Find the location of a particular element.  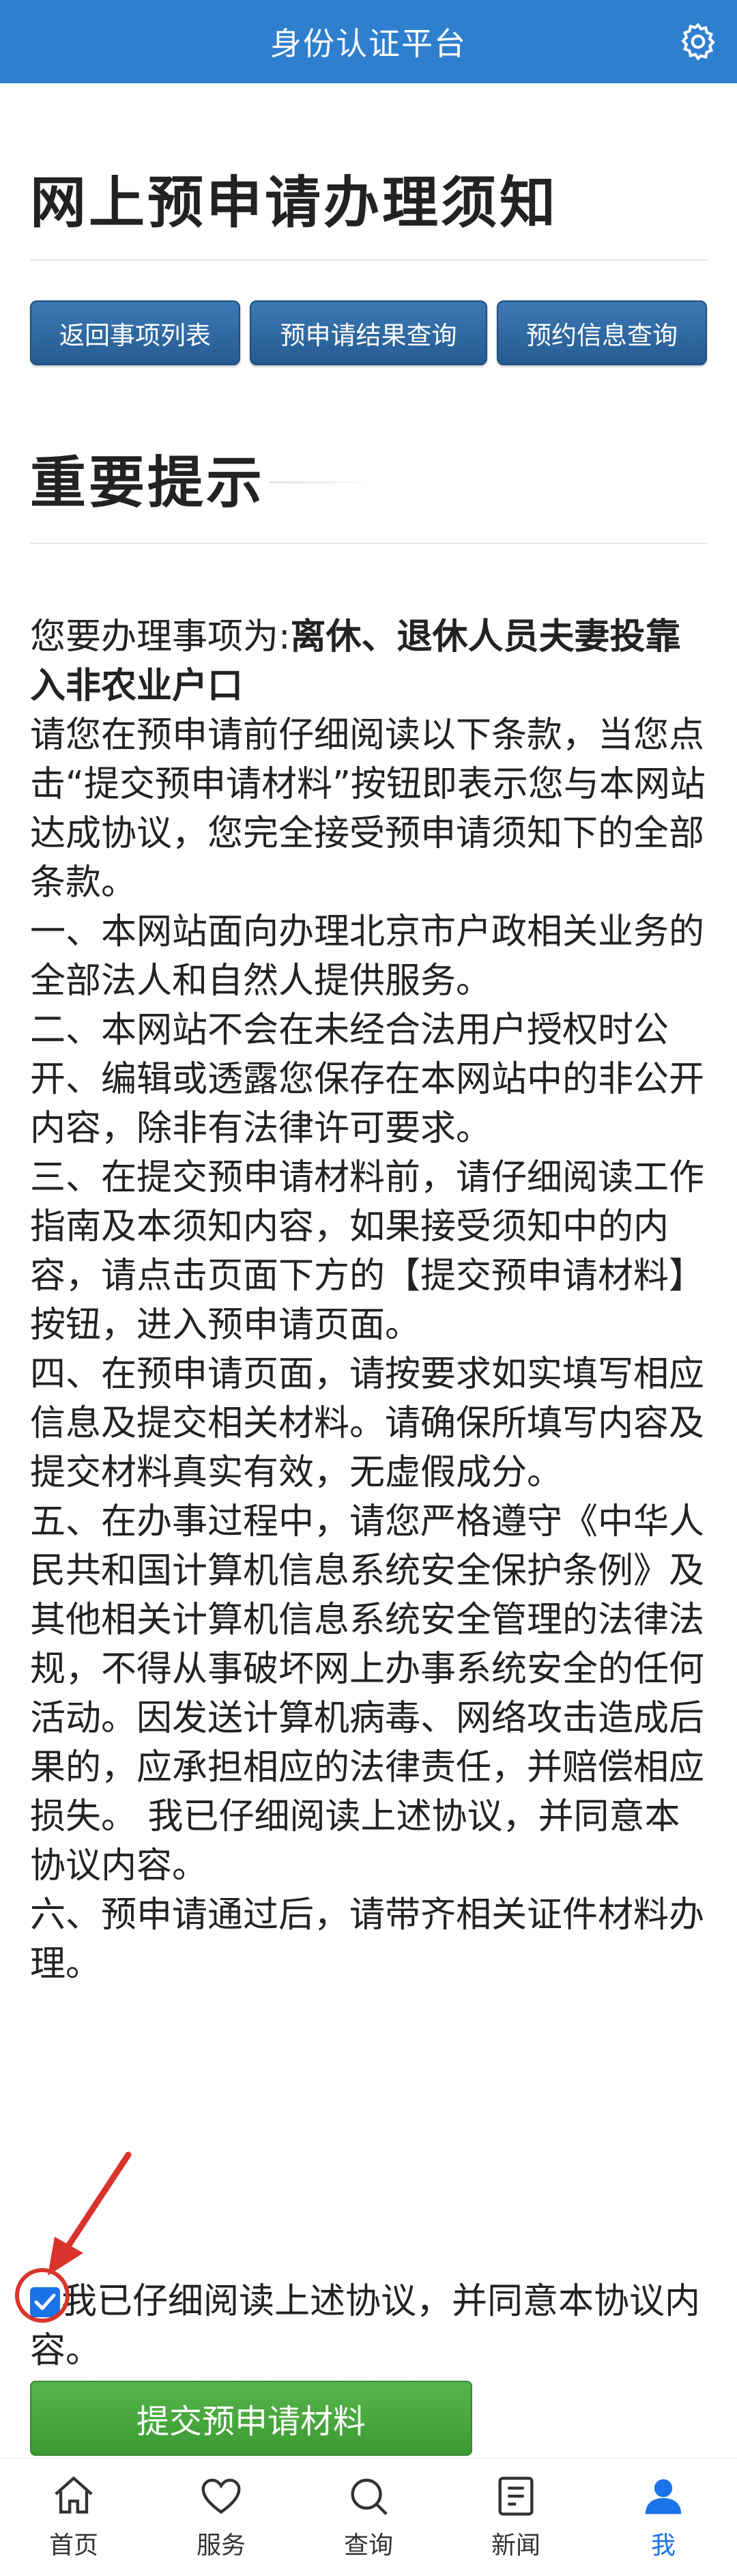

appointment-query-button: 预约信息查询 is located at coordinates (602, 332).